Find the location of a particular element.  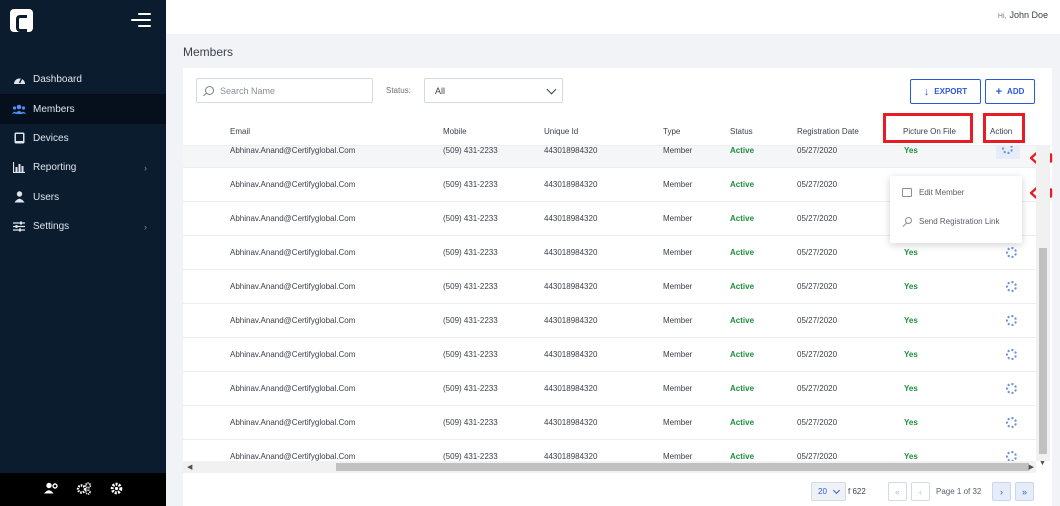

cogs-icon is located at coordinates (84, 489).